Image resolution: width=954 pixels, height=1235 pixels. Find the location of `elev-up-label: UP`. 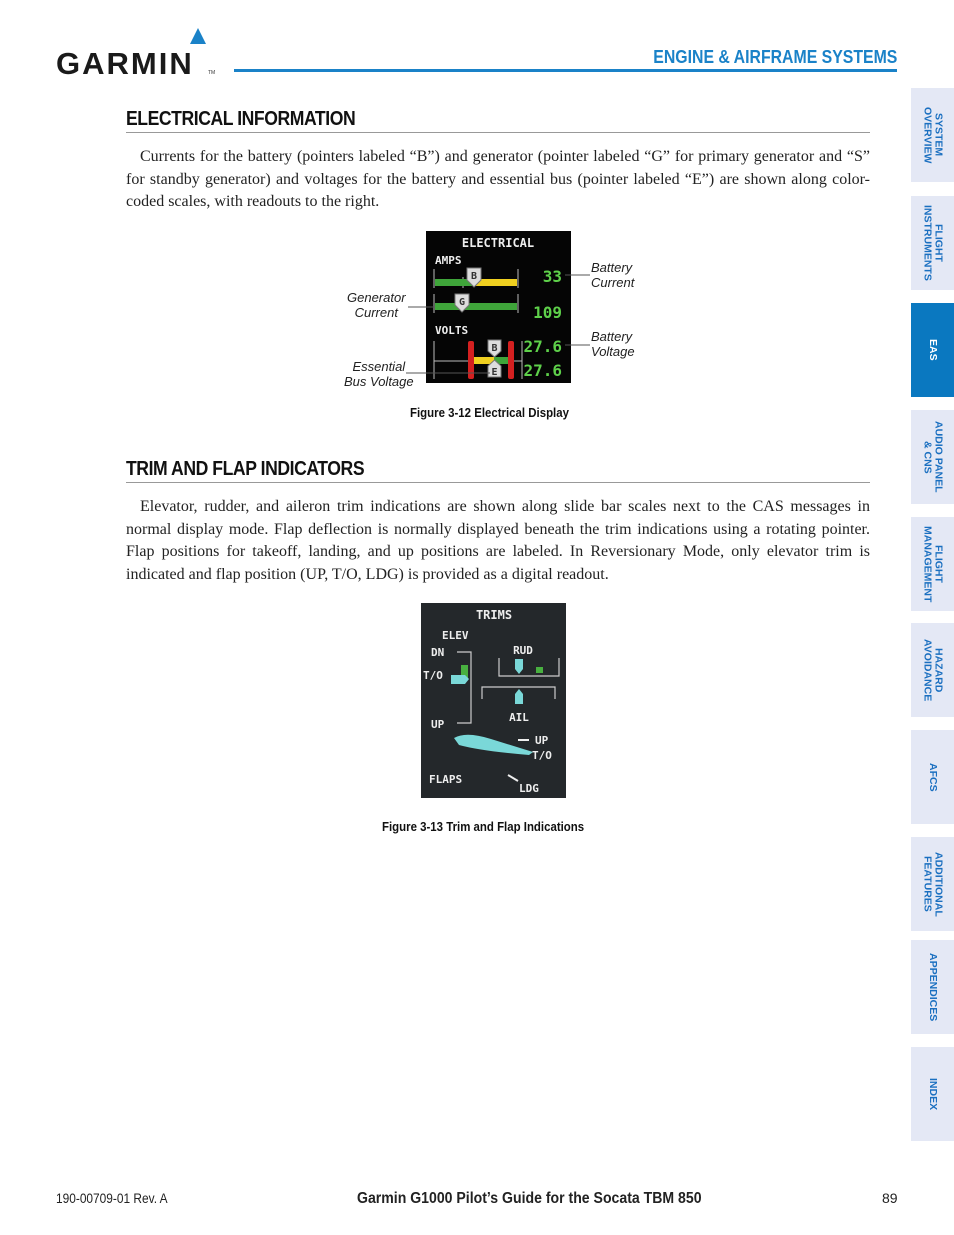

elev-up-label: UP is located at coordinates (438, 724).